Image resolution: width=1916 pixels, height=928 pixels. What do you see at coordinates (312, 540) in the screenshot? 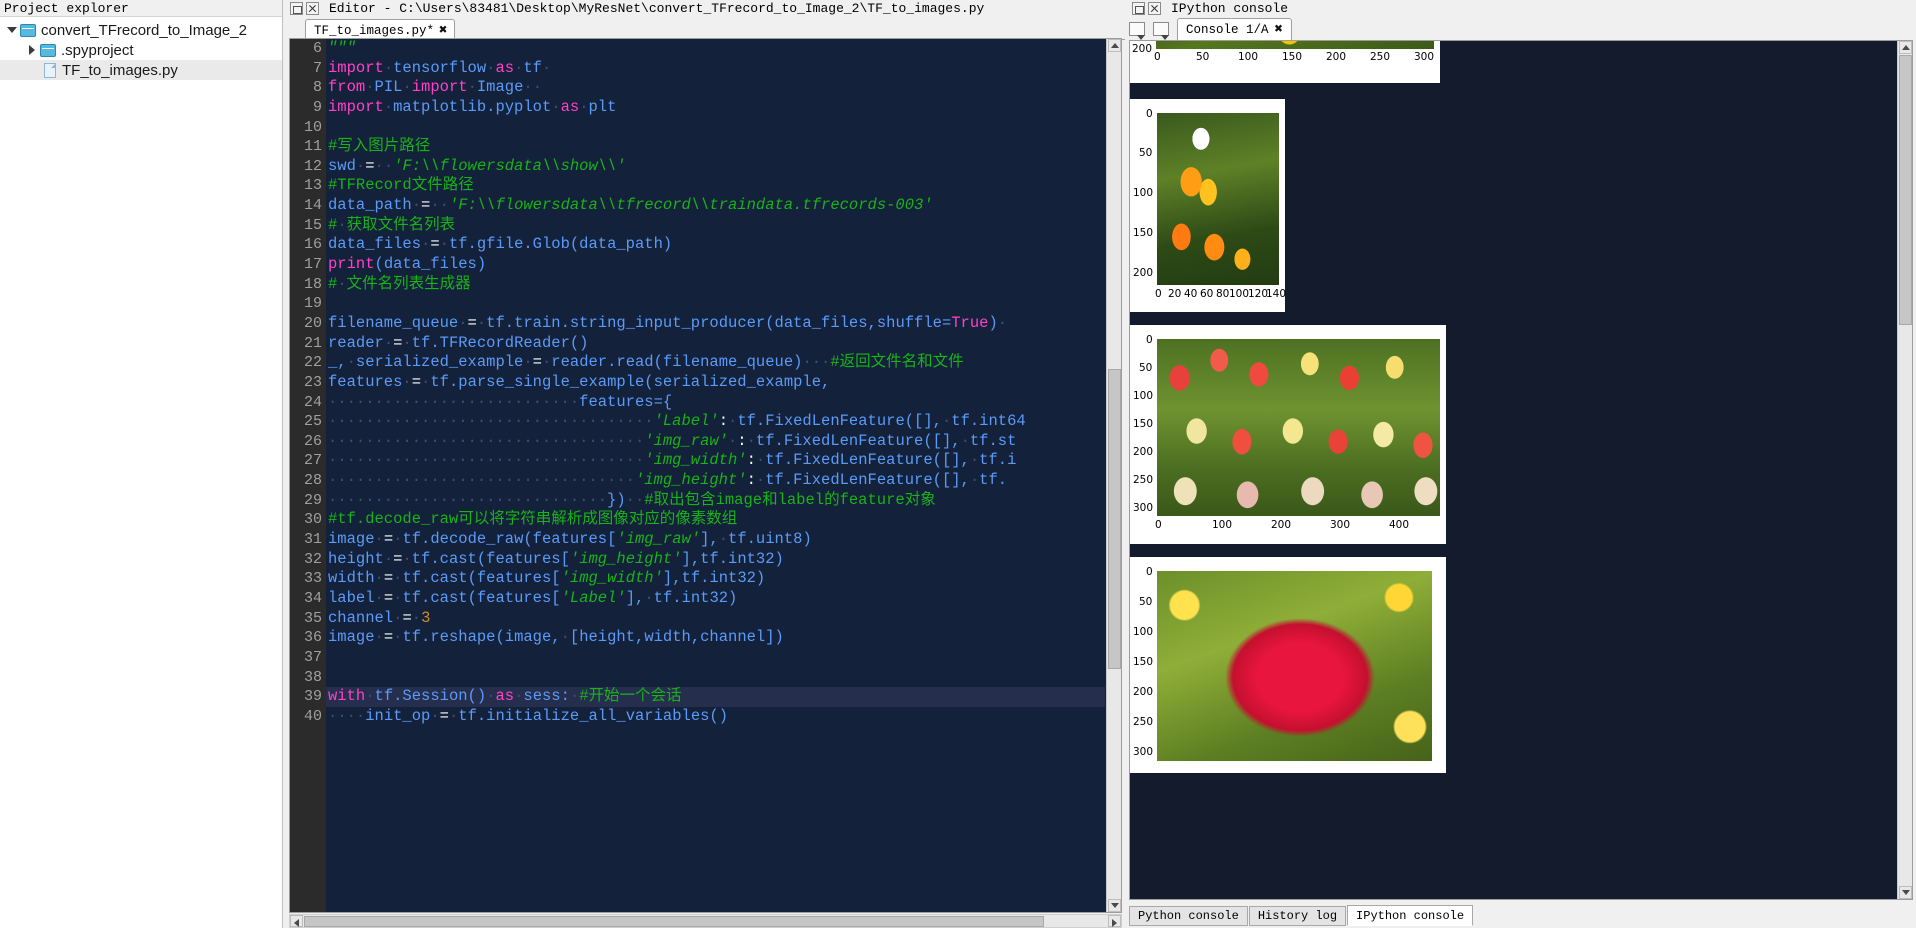
I see `line-number: 31` at bounding box center [312, 540].